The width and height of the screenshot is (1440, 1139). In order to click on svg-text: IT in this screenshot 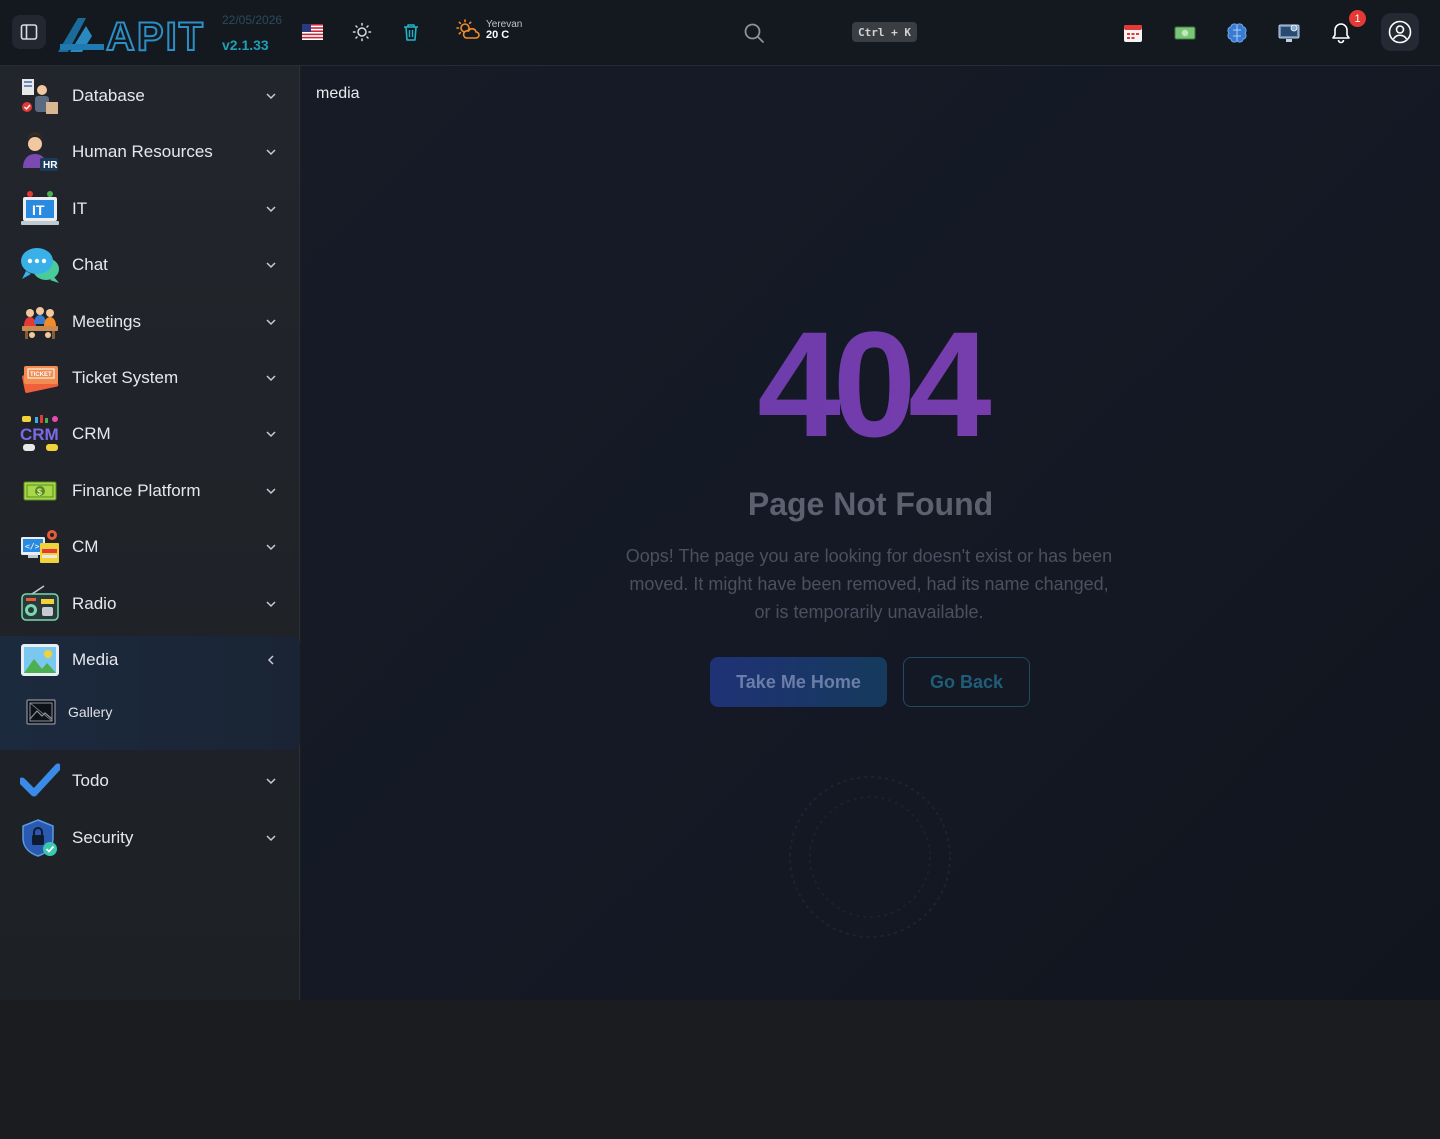, I will do `click(38, 210)`.